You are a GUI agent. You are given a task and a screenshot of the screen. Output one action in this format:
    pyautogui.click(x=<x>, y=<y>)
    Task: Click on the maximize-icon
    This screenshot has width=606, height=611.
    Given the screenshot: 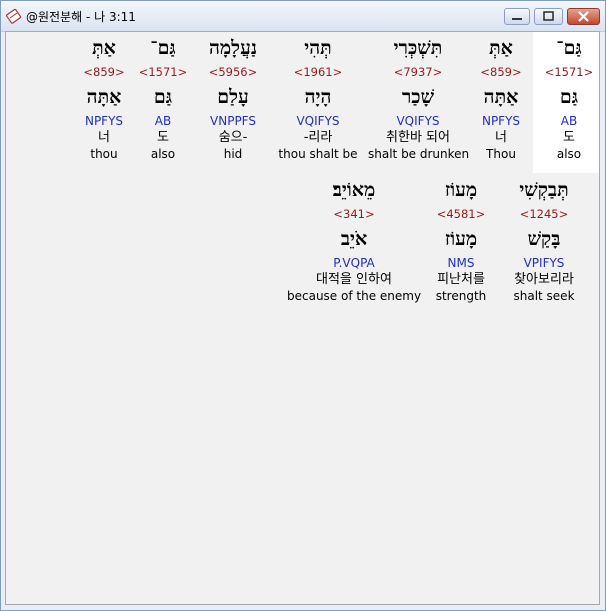 What is the action you would take?
    pyautogui.click(x=548, y=16)
    